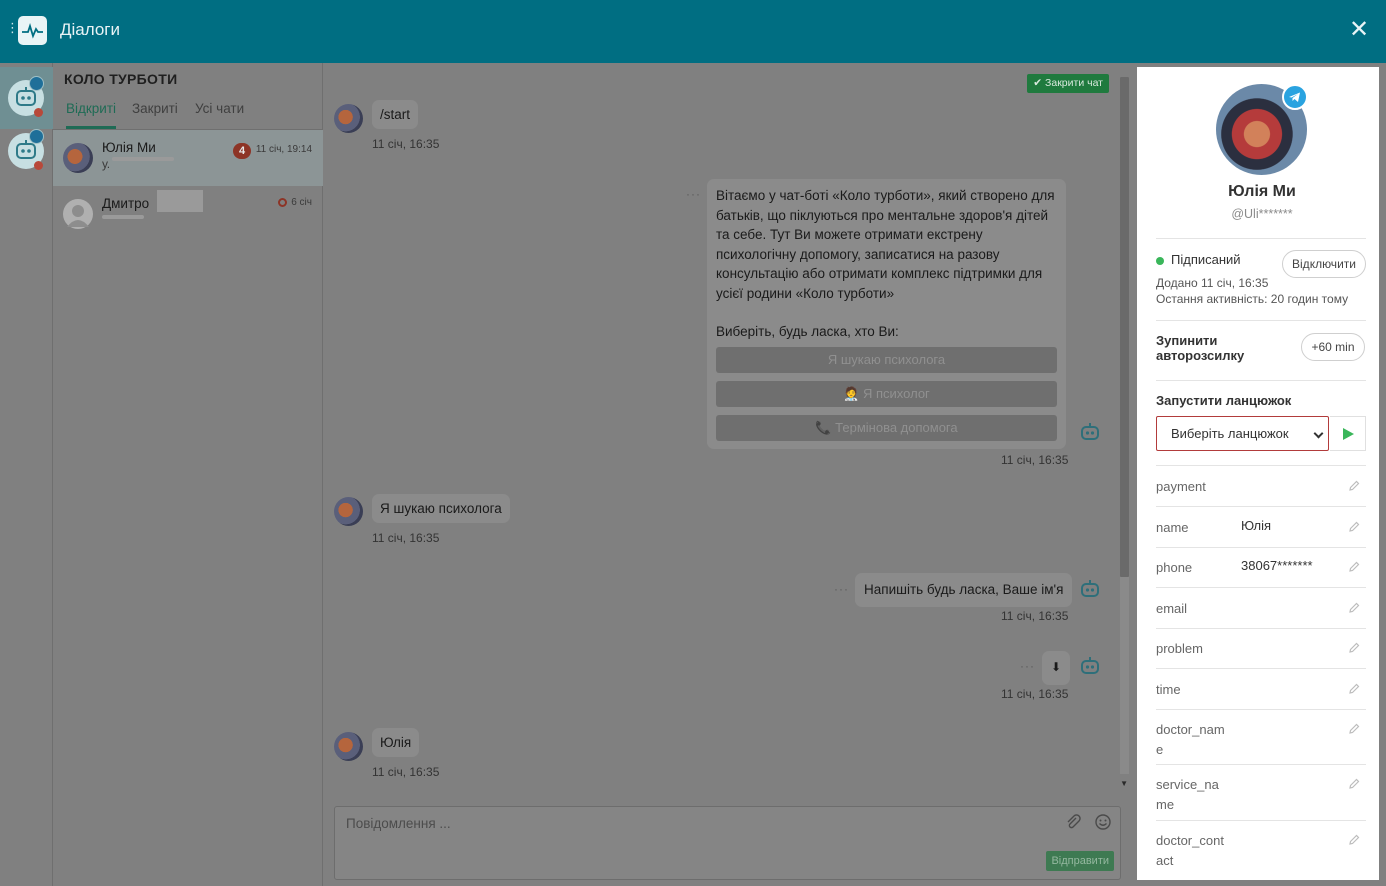  Describe the element at coordinates (1261, 793) in the screenshot. I see `field-row: service_name` at that location.